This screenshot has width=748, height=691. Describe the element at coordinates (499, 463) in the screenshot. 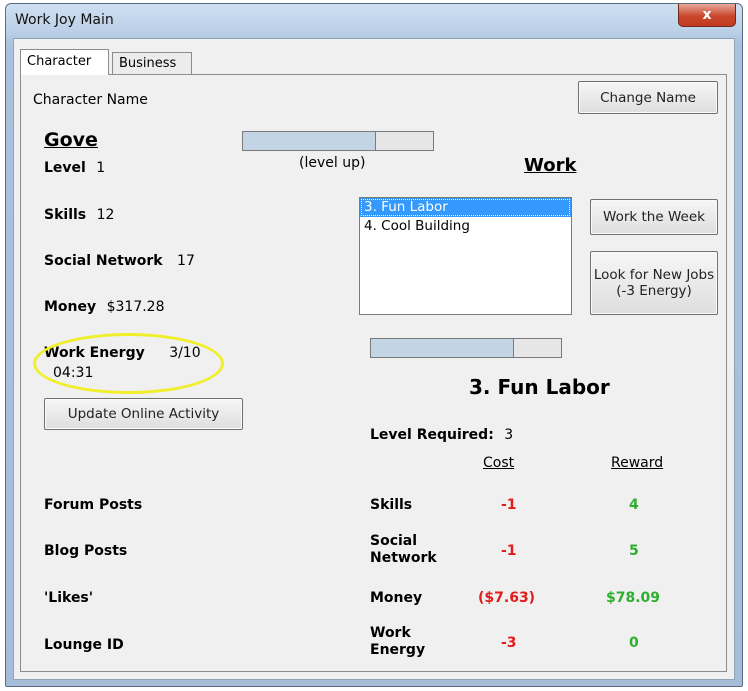

I see `cost-header: Cost` at that location.